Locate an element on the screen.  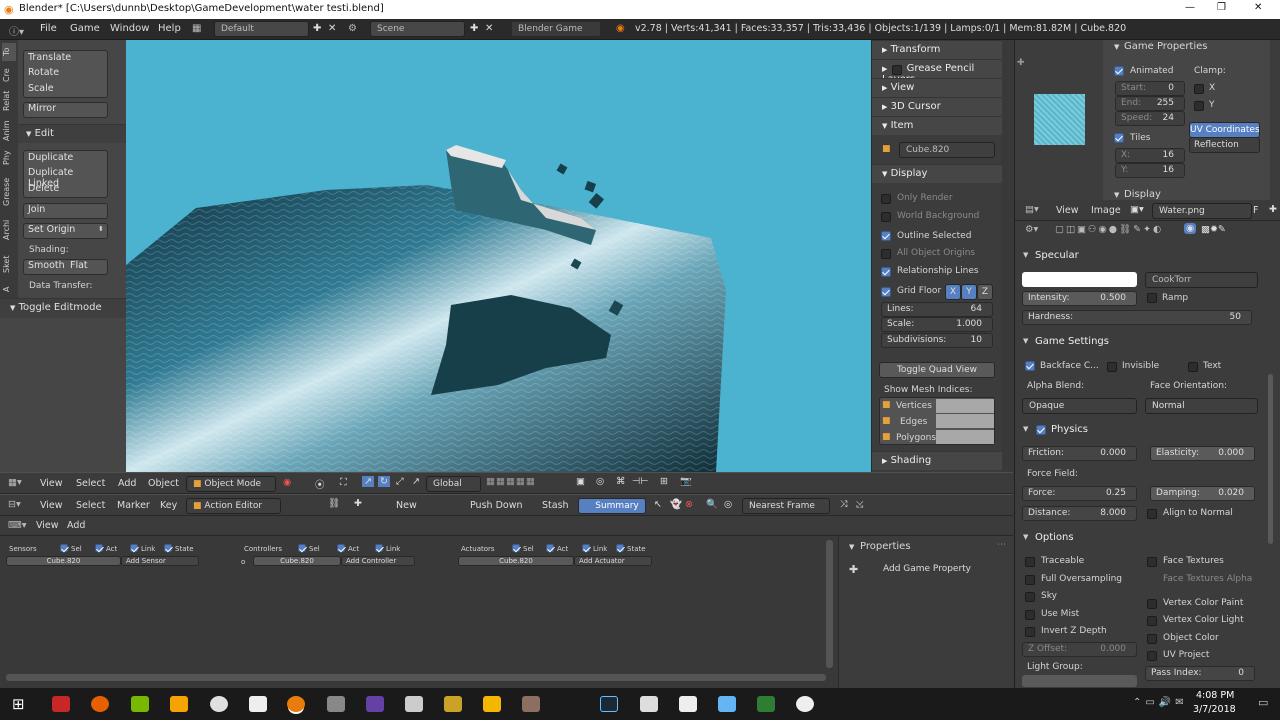
add-sensor-select: Add Sensor is located at coordinates (160, 561).